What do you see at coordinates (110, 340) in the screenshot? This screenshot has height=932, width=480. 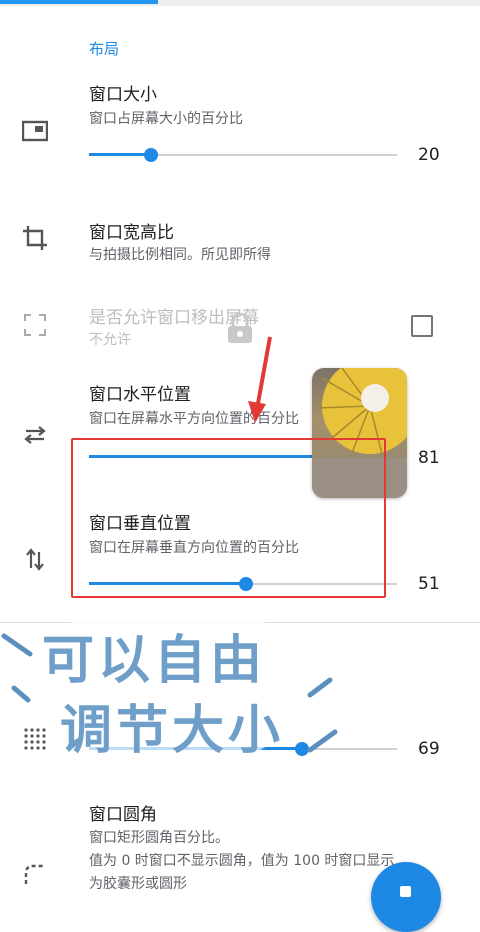 I see `setting-subtitle: 不允许` at bounding box center [110, 340].